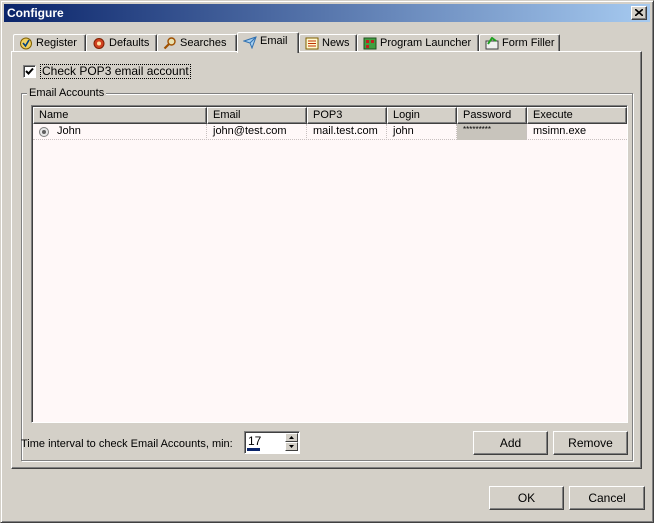  I want to click on tab-email: Email, so click(268, 42).